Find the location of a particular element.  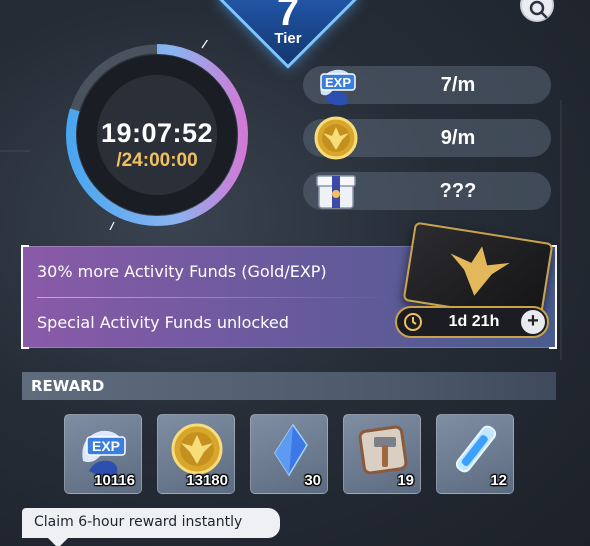

blue-crystal-icon is located at coordinates (291, 450).